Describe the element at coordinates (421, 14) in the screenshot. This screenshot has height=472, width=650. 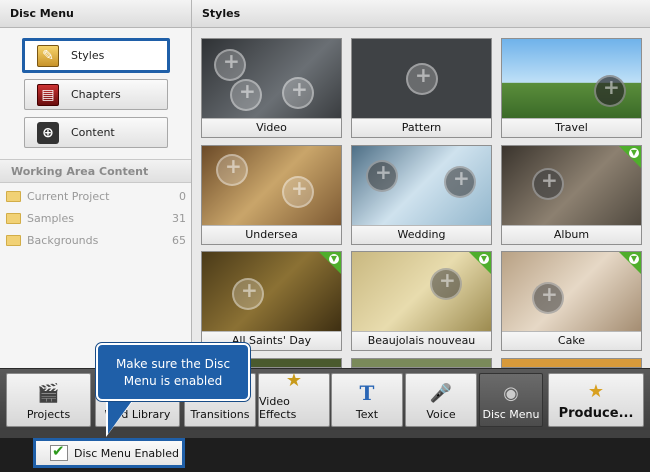
I see `styles-panel-title: Styles` at that location.